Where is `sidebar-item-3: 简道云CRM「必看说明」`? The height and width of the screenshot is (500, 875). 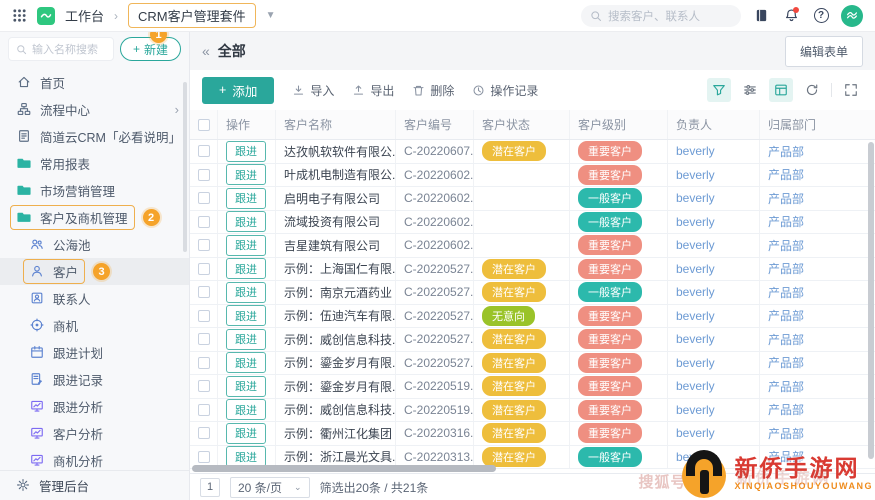 sidebar-item-3: 简道云CRM「必看说明」 is located at coordinates (94, 136).